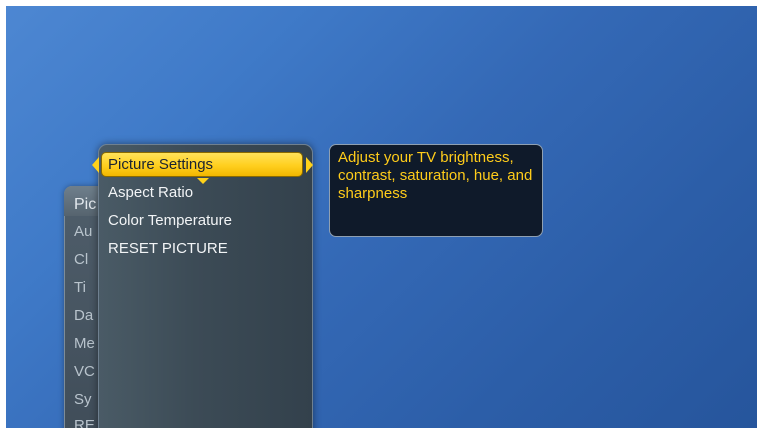 The height and width of the screenshot is (431, 759). What do you see at coordinates (150, 193) in the screenshot?
I see `menu-item-aspect-ratio: Aspect Ratio` at bounding box center [150, 193].